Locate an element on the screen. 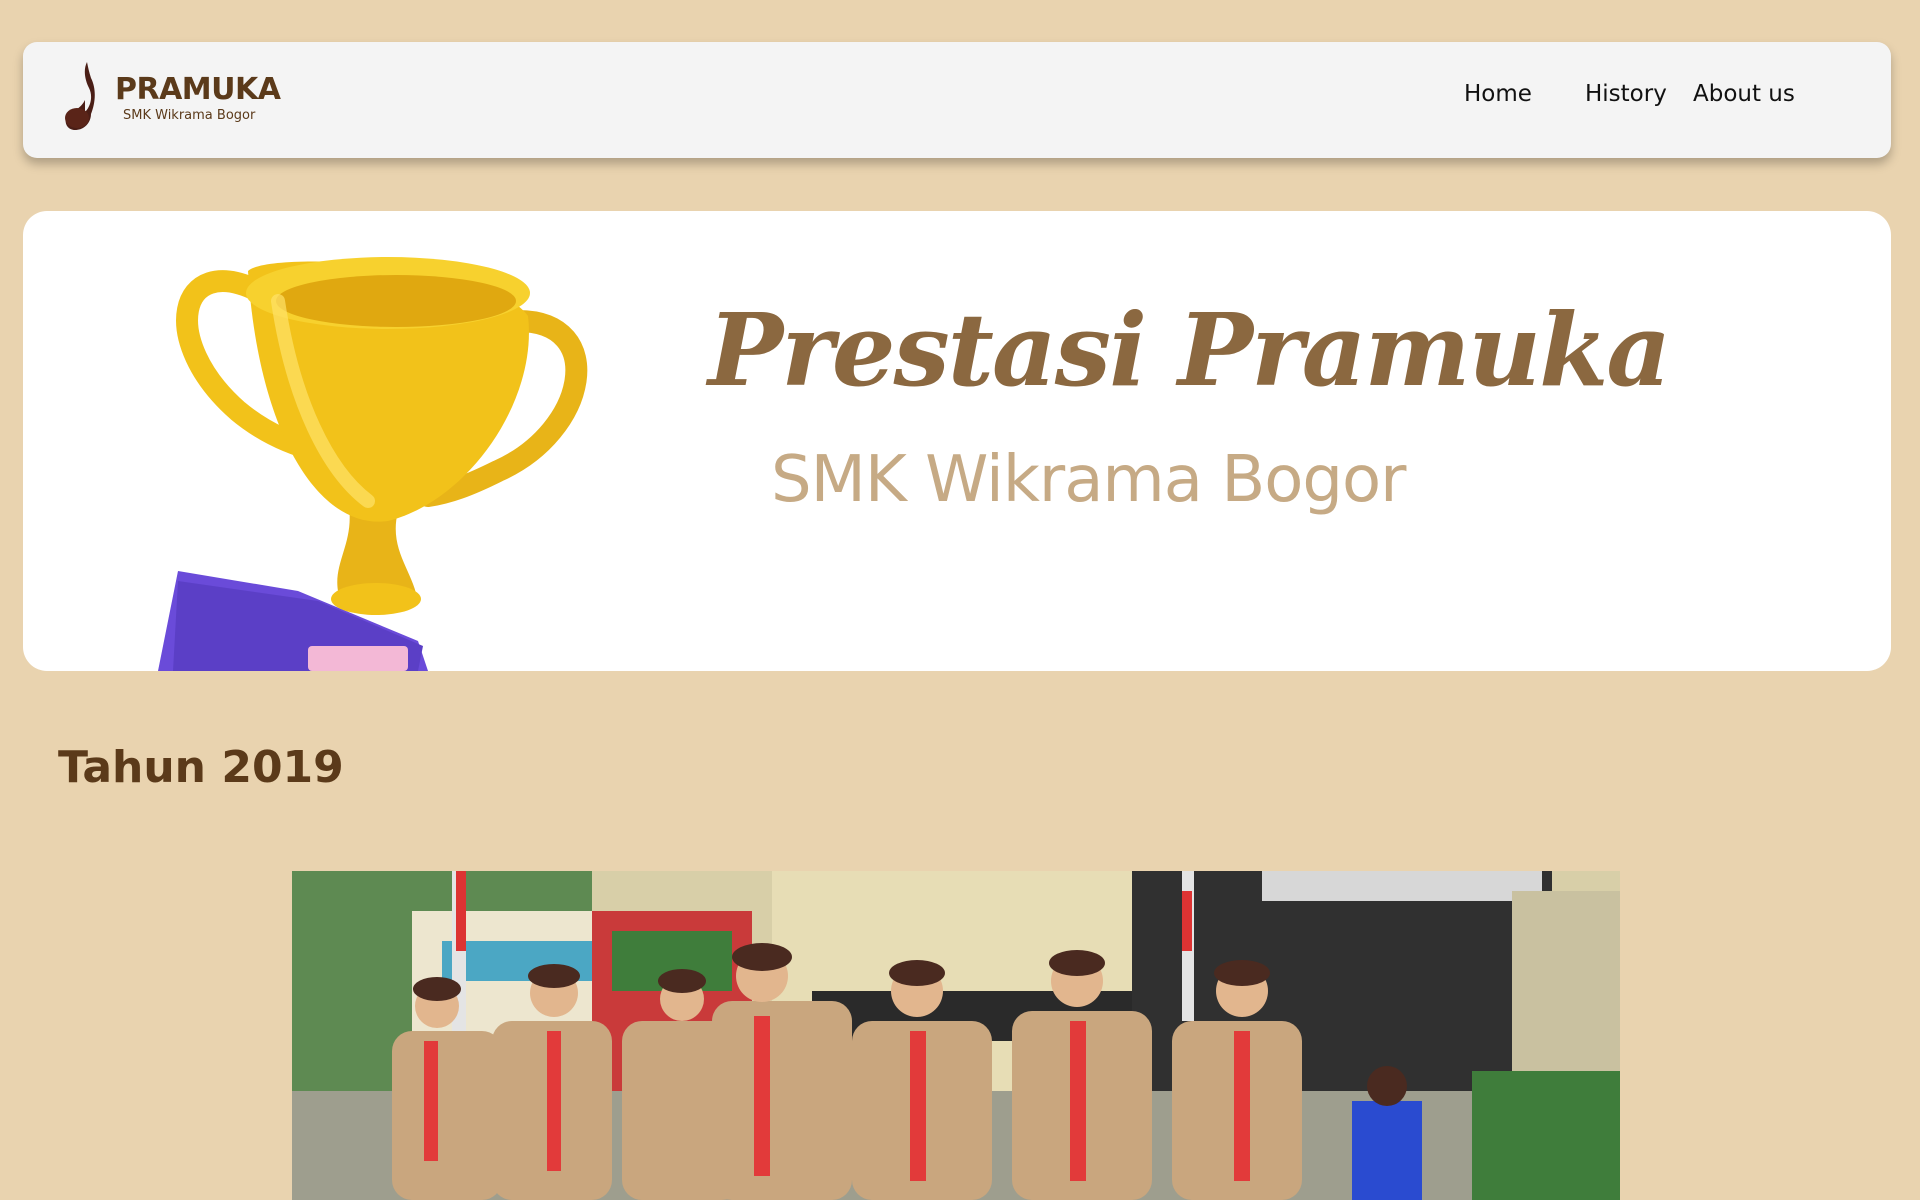  section-title: Tahun 2019 is located at coordinates (201, 767).